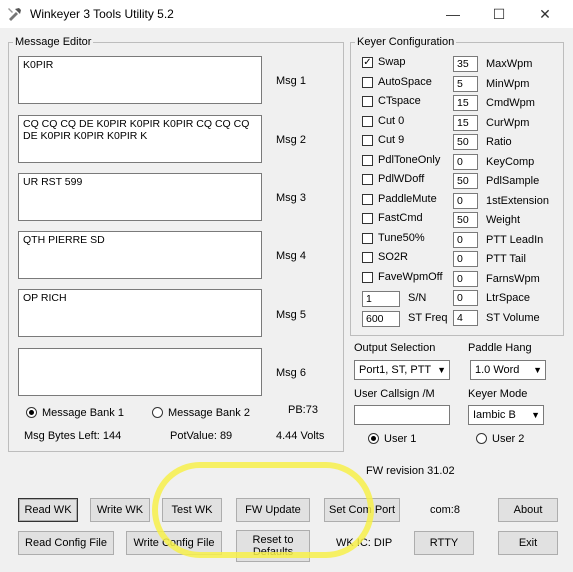  I want to click on read-wk-button: Read WK, so click(48, 510).